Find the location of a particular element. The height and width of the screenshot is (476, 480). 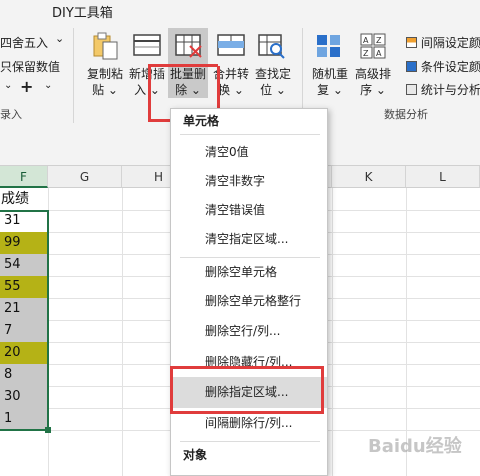

menu-section-objects: 对象 is located at coordinates (195, 455).